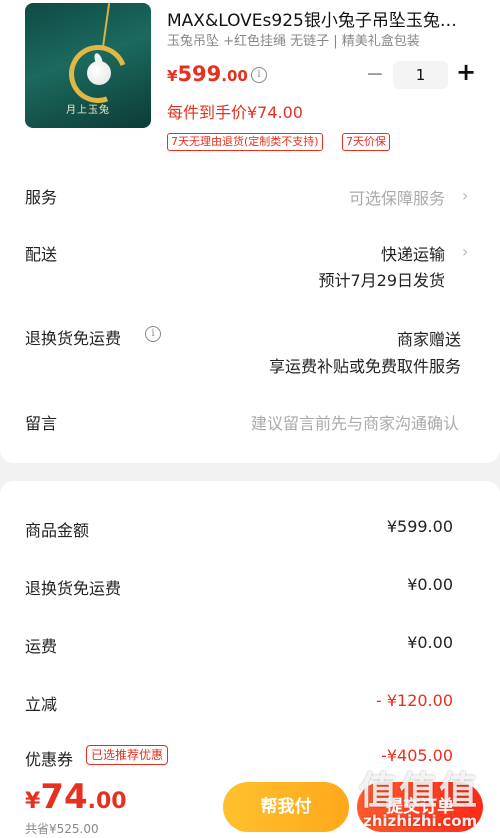 Image resolution: width=500 pixels, height=838 pixels. What do you see at coordinates (41, 646) in the screenshot?
I see `shipping-fee-label: 运费` at bounding box center [41, 646].